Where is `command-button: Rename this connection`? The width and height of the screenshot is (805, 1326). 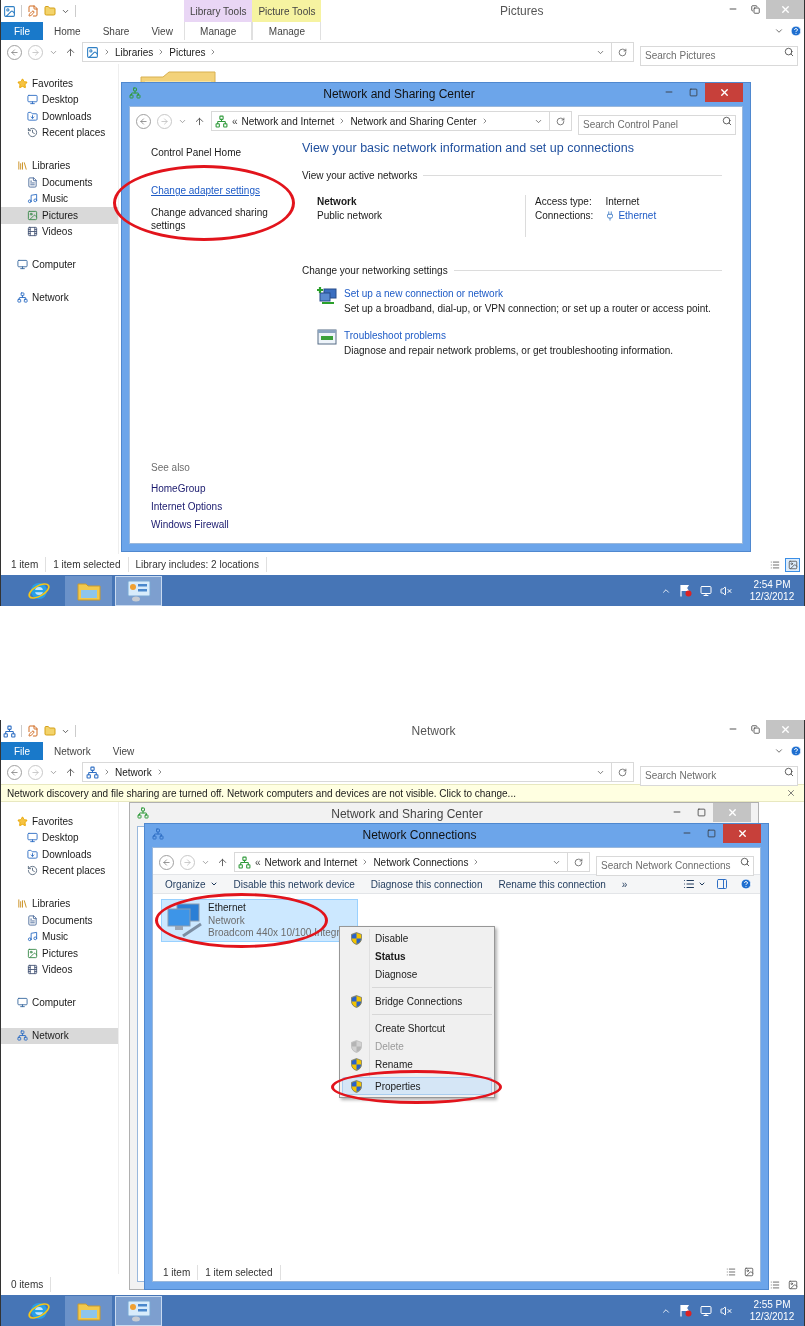 command-button: Rename this connection is located at coordinates (552, 884).